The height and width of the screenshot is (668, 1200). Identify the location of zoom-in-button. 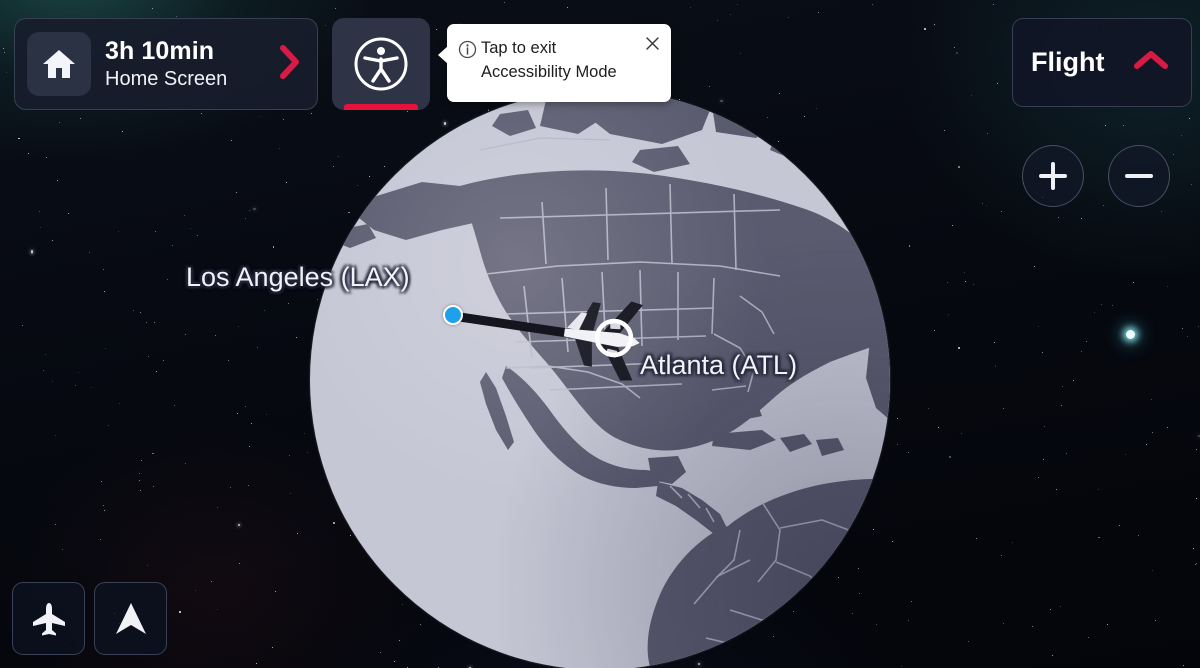
(1053, 176).